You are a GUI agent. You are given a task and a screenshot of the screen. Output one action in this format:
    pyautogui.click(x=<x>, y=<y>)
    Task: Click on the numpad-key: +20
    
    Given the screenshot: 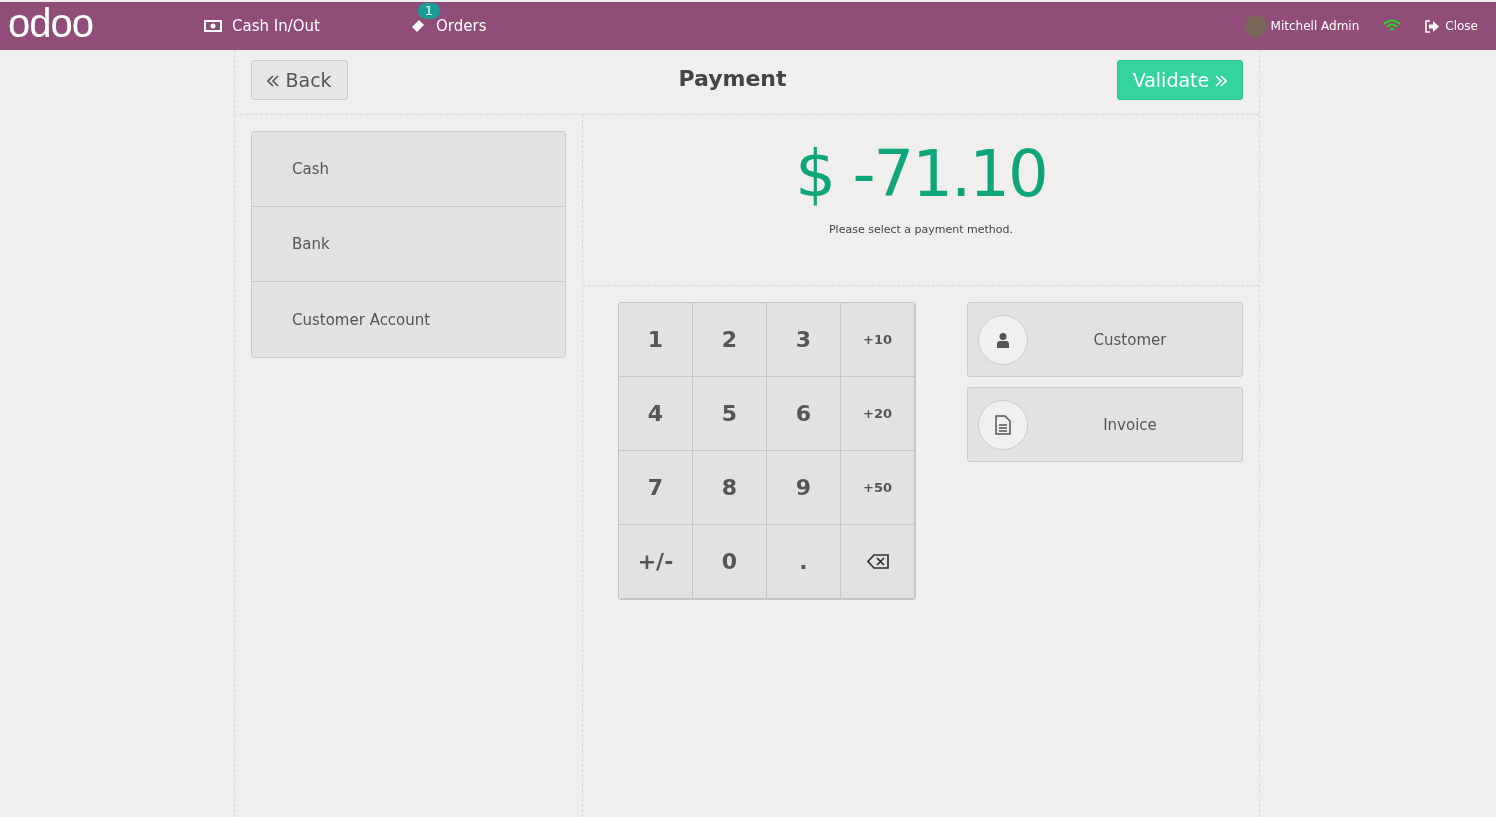 What is the action you would take?
    pyautogui.click(x=878, y=414)
    